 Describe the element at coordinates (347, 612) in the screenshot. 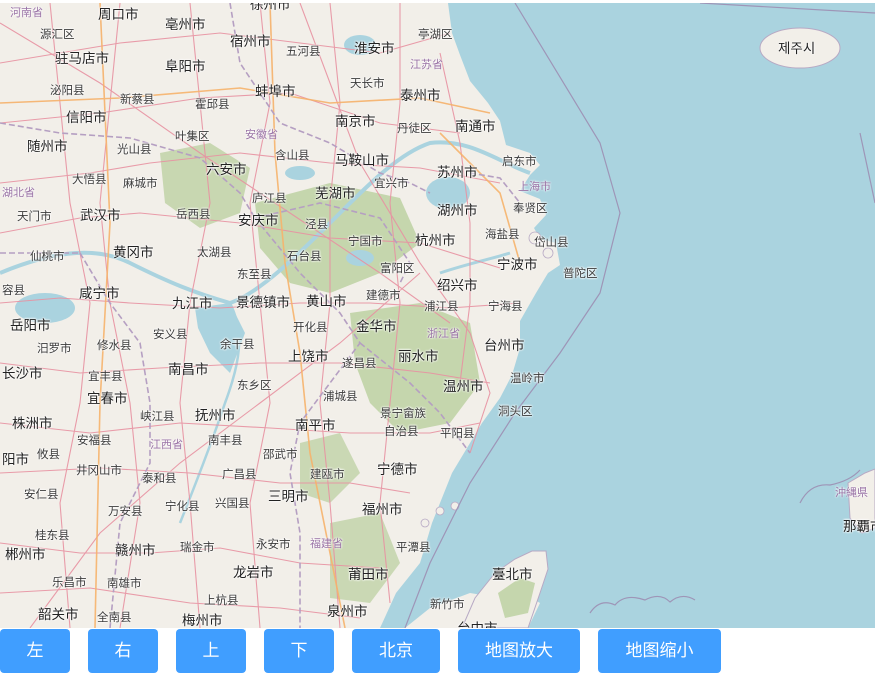

I see `place-label-quanzhou: 泉州市` at that location.